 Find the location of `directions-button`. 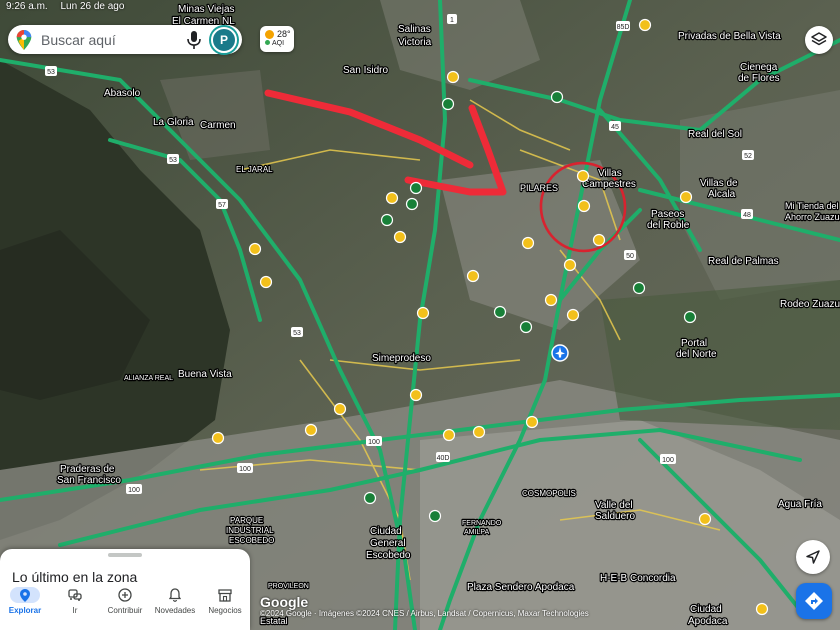

directions-button is located at coordinates (814, 601).